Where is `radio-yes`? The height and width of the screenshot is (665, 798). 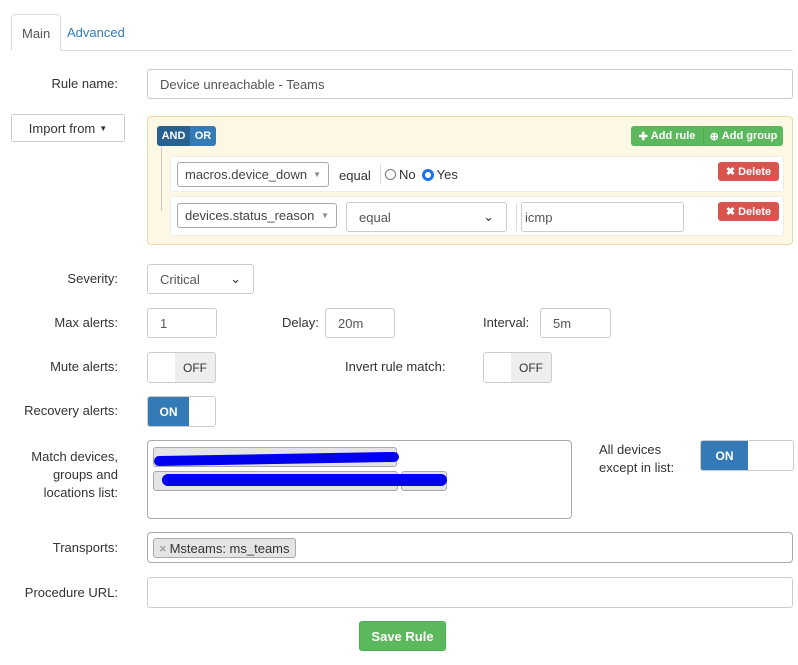 radio-yes is located at coordinates (427, 174).